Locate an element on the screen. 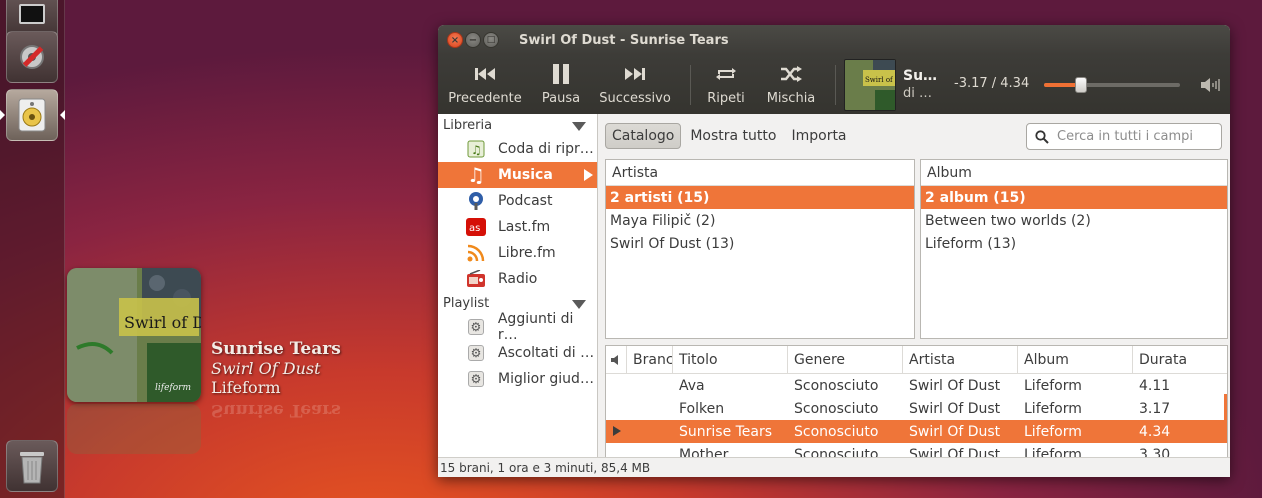  track-duration: 4.34 is located at coordinates (1155, 431).